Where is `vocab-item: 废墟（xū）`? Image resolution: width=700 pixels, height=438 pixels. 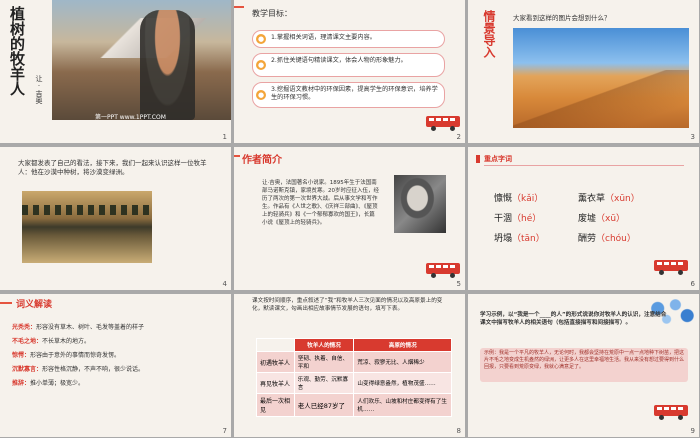
vocab-item: 废墟（xū） is located at coordinates (601, 217).